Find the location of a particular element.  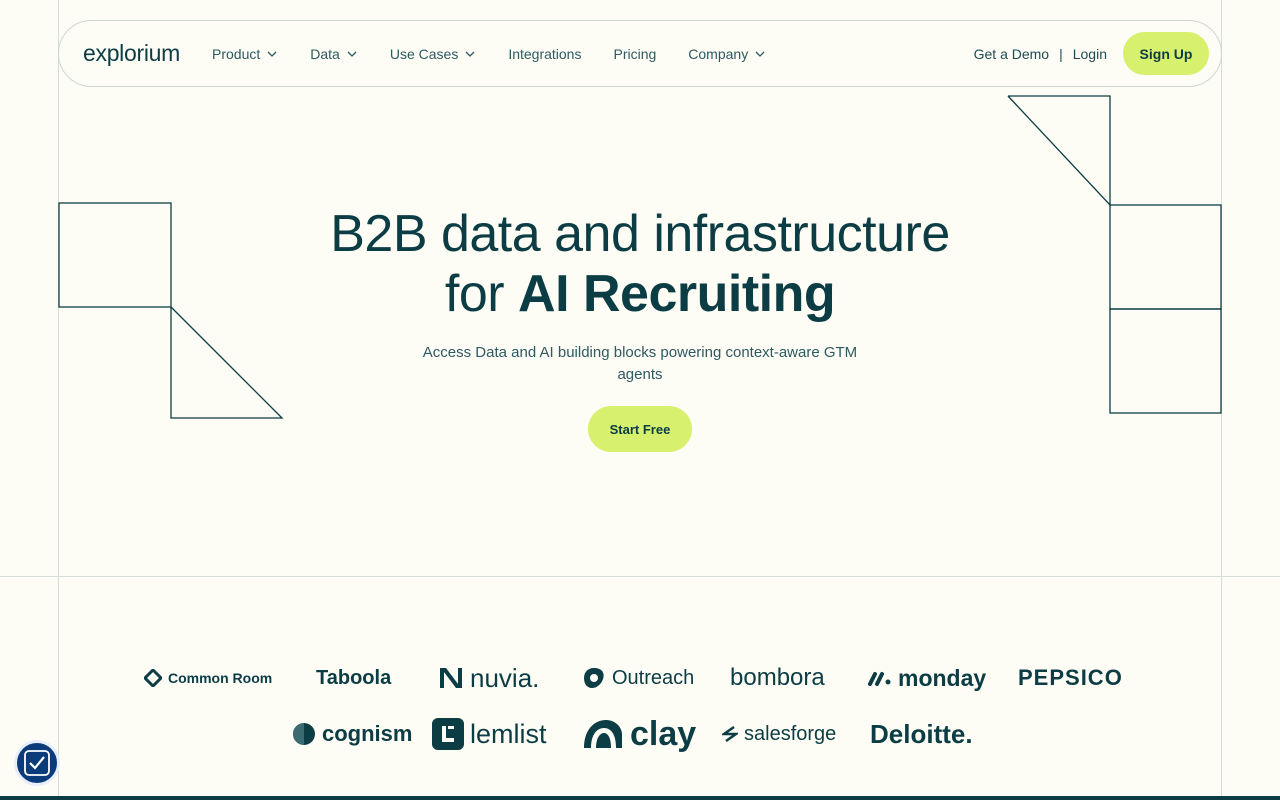

menu-pricing: Pricing is located at coordinates (634, 54).